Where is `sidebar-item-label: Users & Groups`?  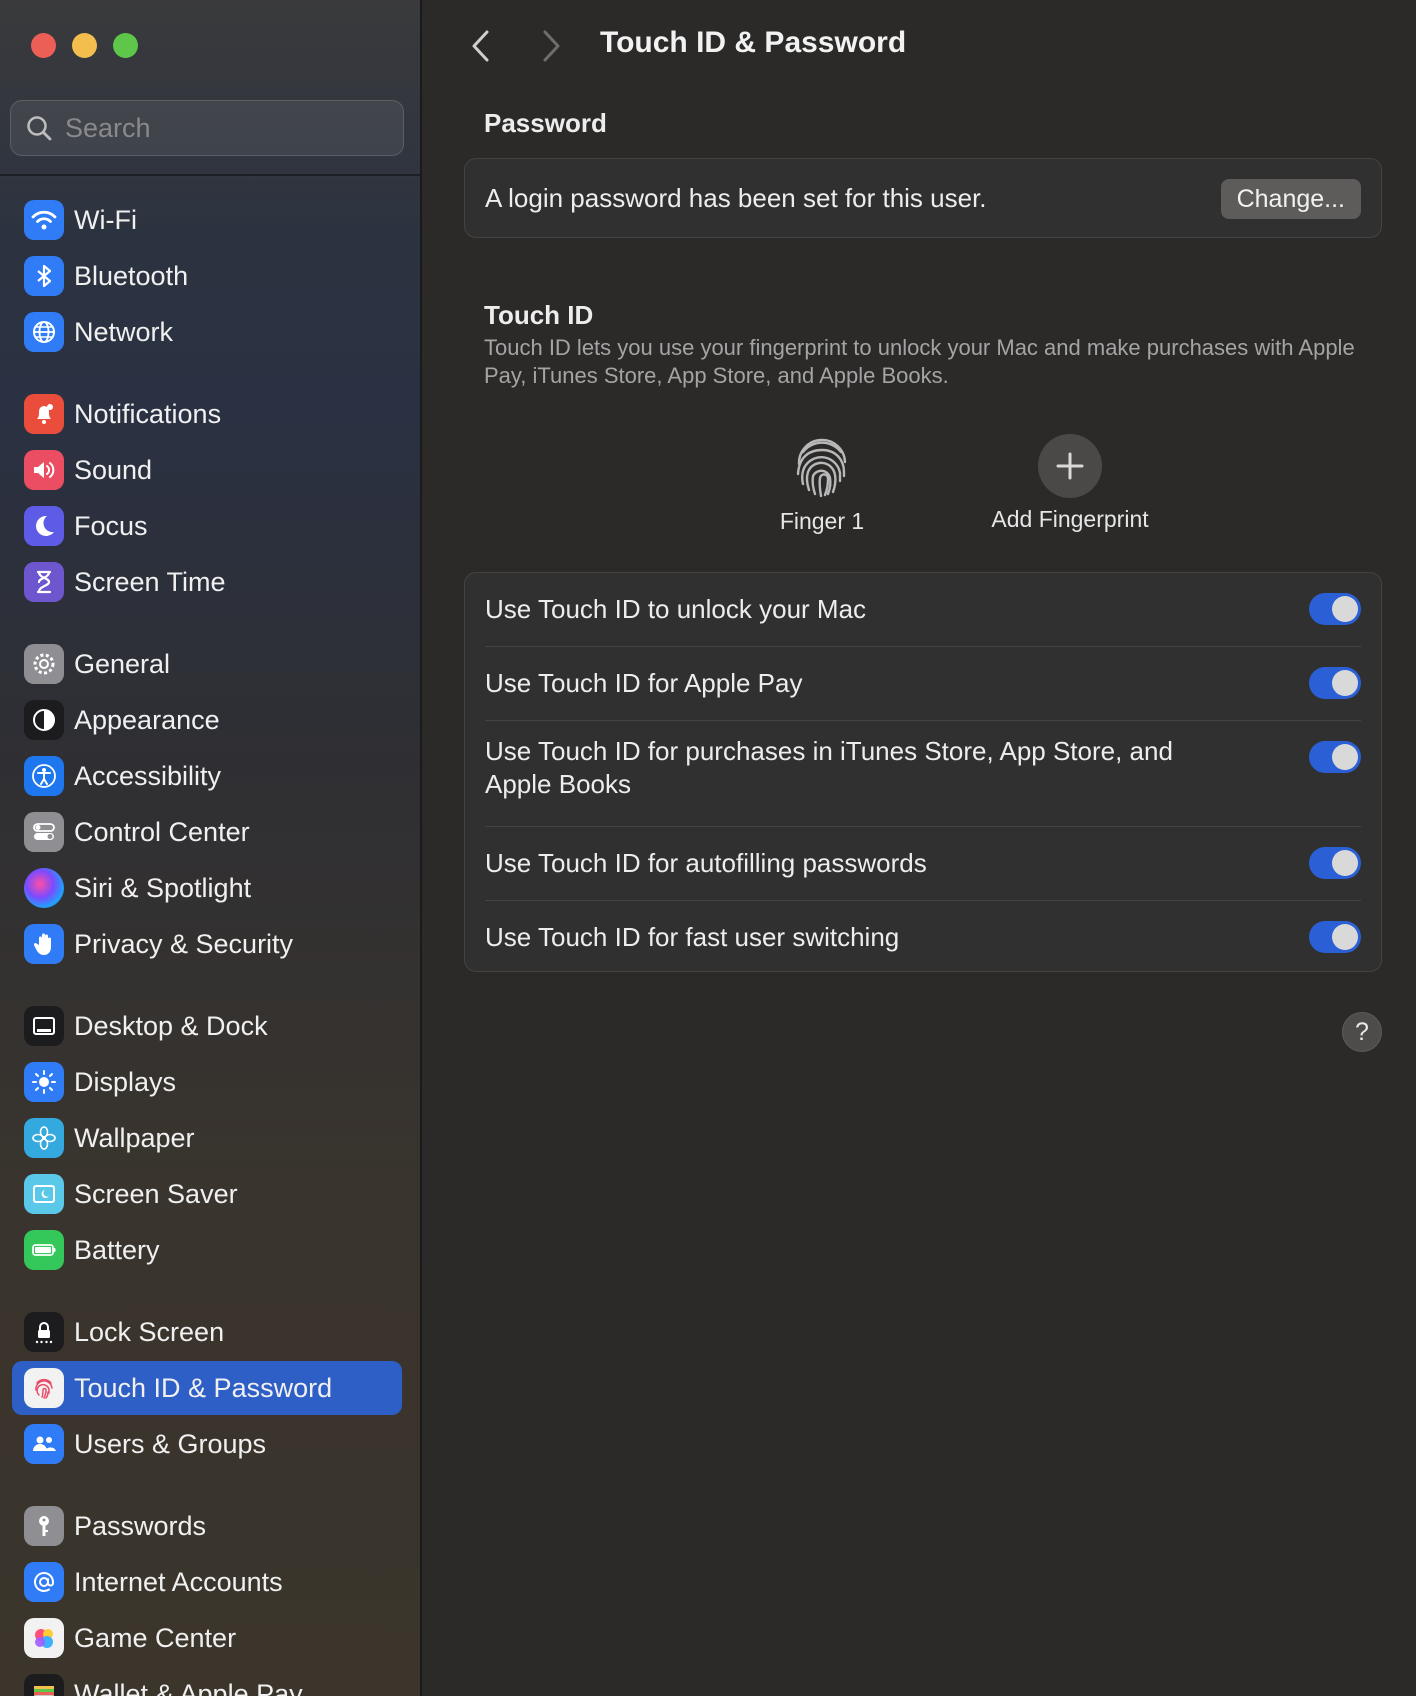 sidebar-item-label: Users & Groups is located at coordinates (170, 1443).